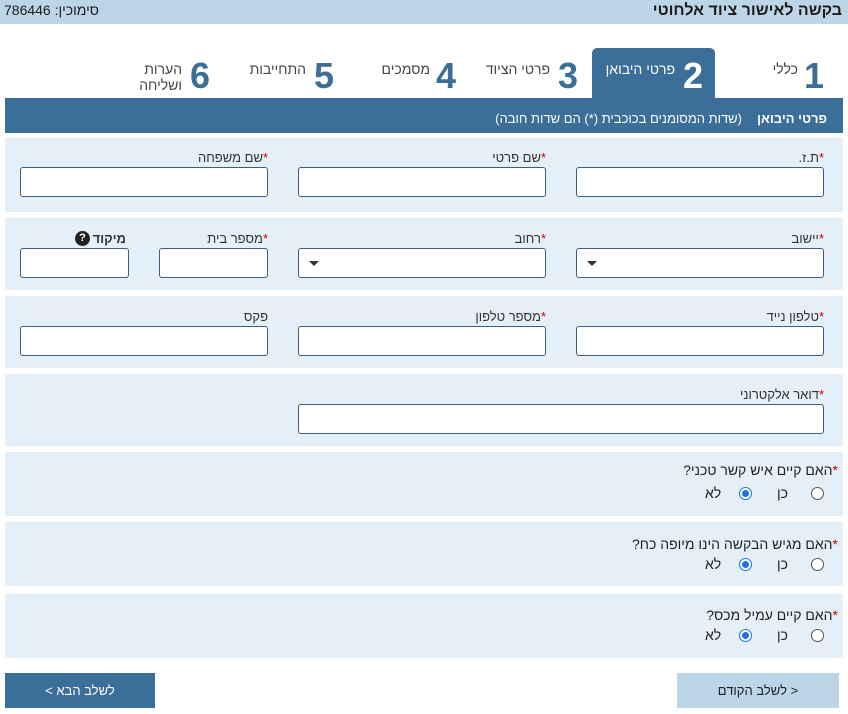 This screenshot has height=714, width=848. I want to click on fax-input, so click(144, 341).